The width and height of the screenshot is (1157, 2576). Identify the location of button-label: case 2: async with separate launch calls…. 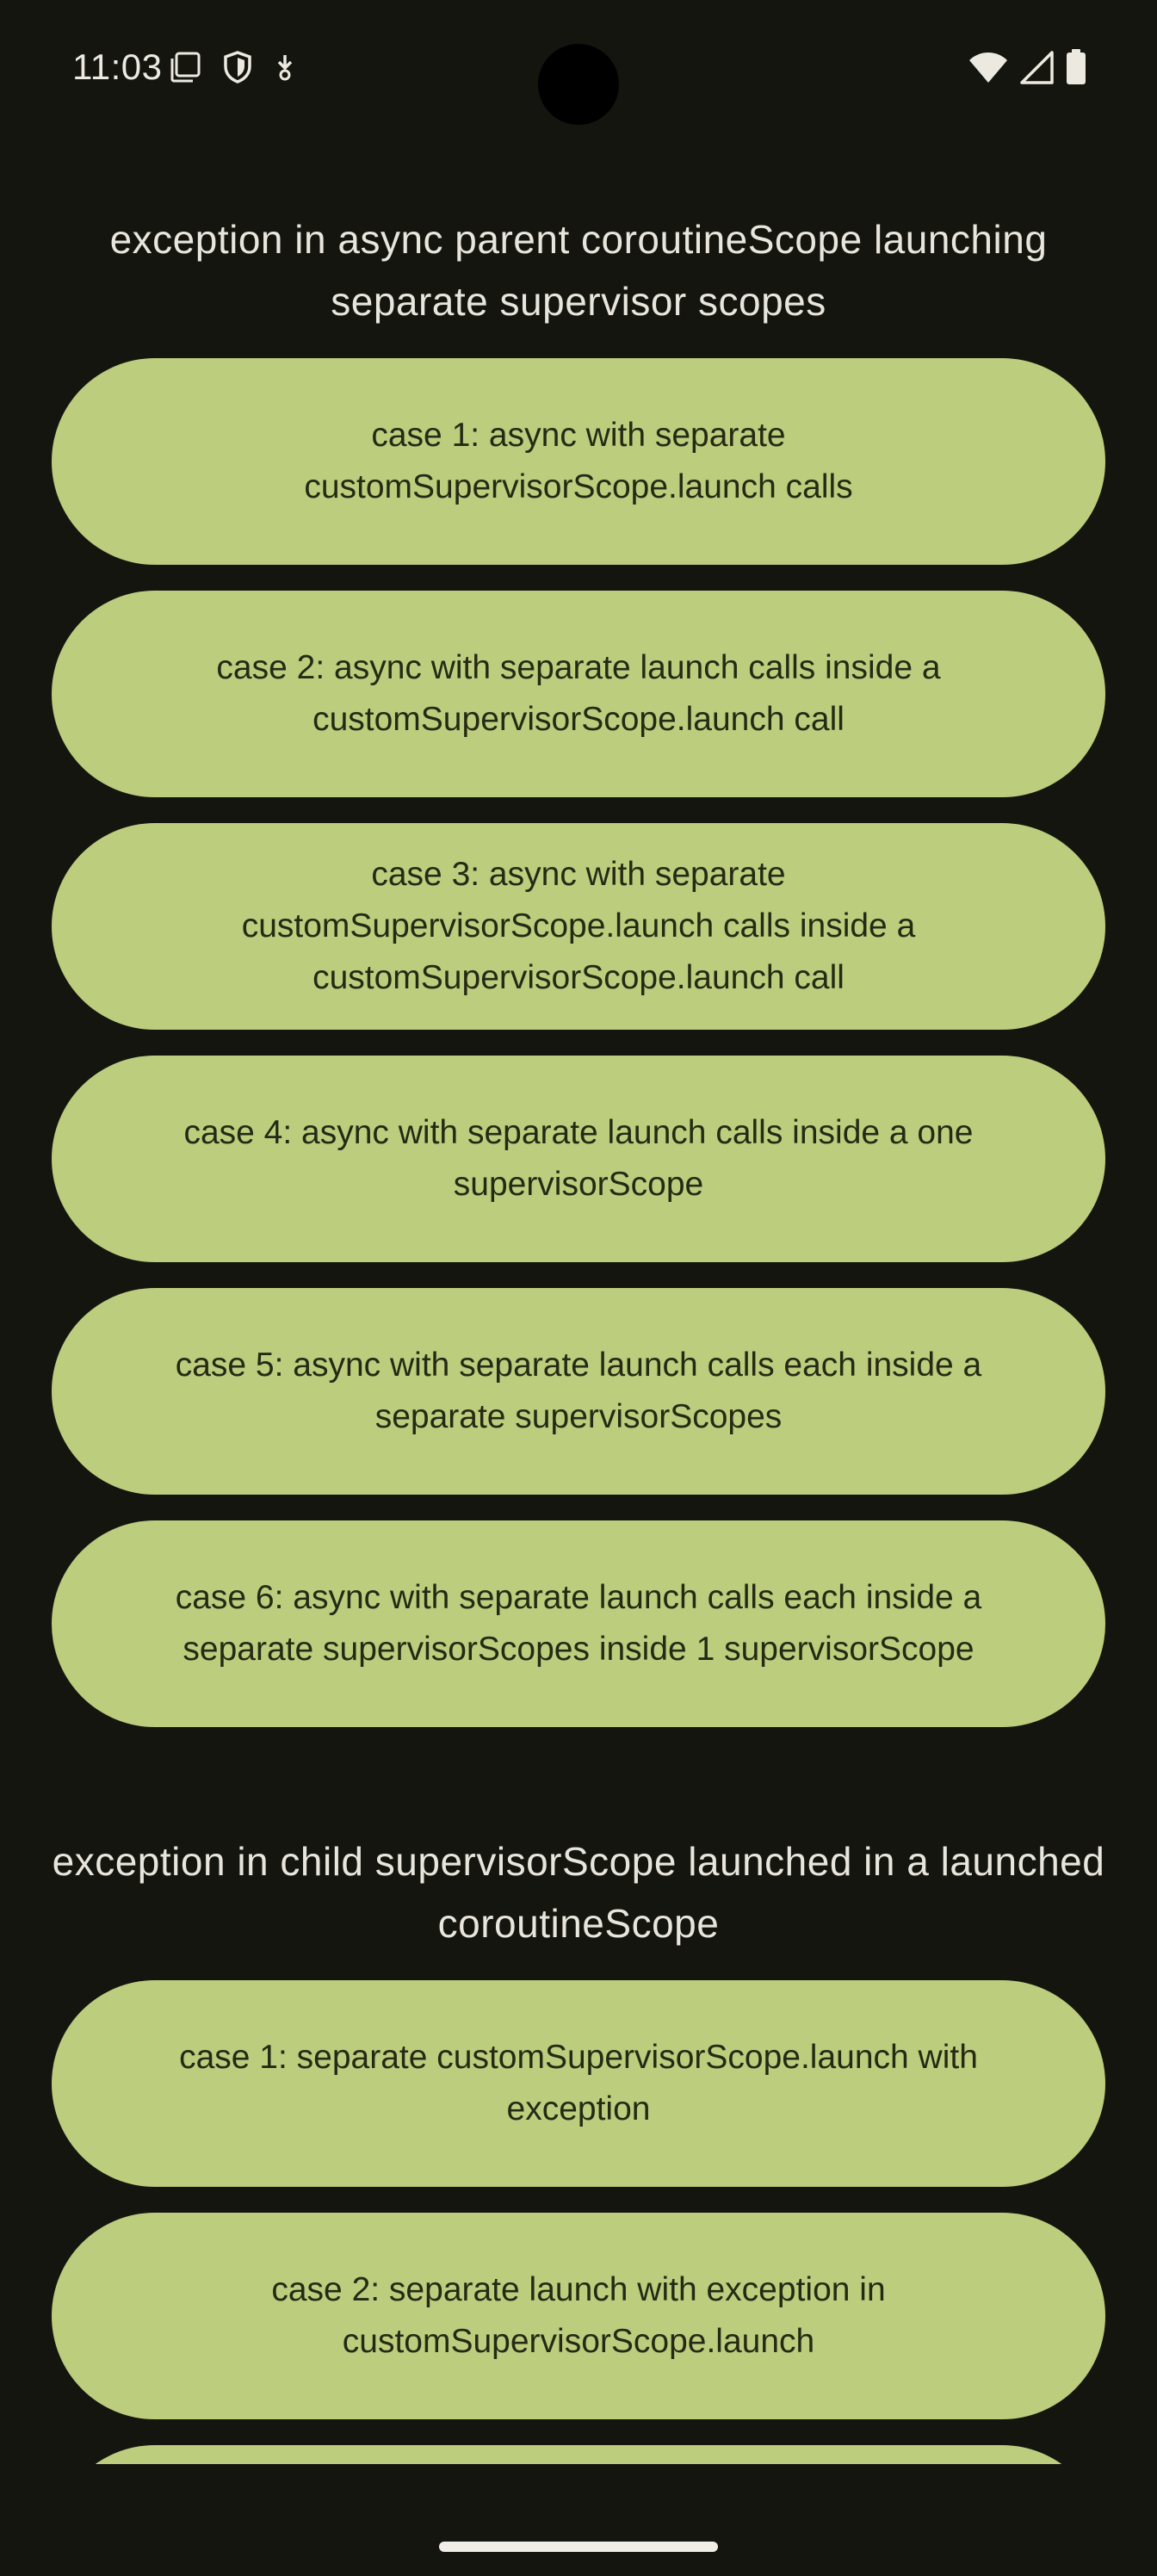
(579, 693).